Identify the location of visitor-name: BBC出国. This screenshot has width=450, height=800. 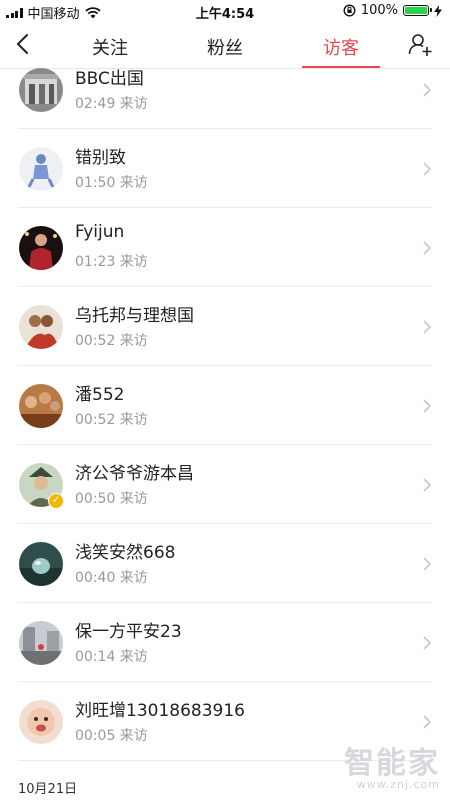
(109, 79).